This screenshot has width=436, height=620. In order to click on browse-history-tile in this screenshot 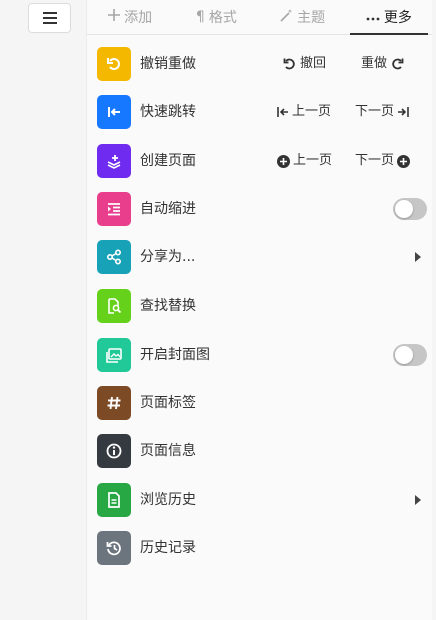, I will do `click(114, 500)`.